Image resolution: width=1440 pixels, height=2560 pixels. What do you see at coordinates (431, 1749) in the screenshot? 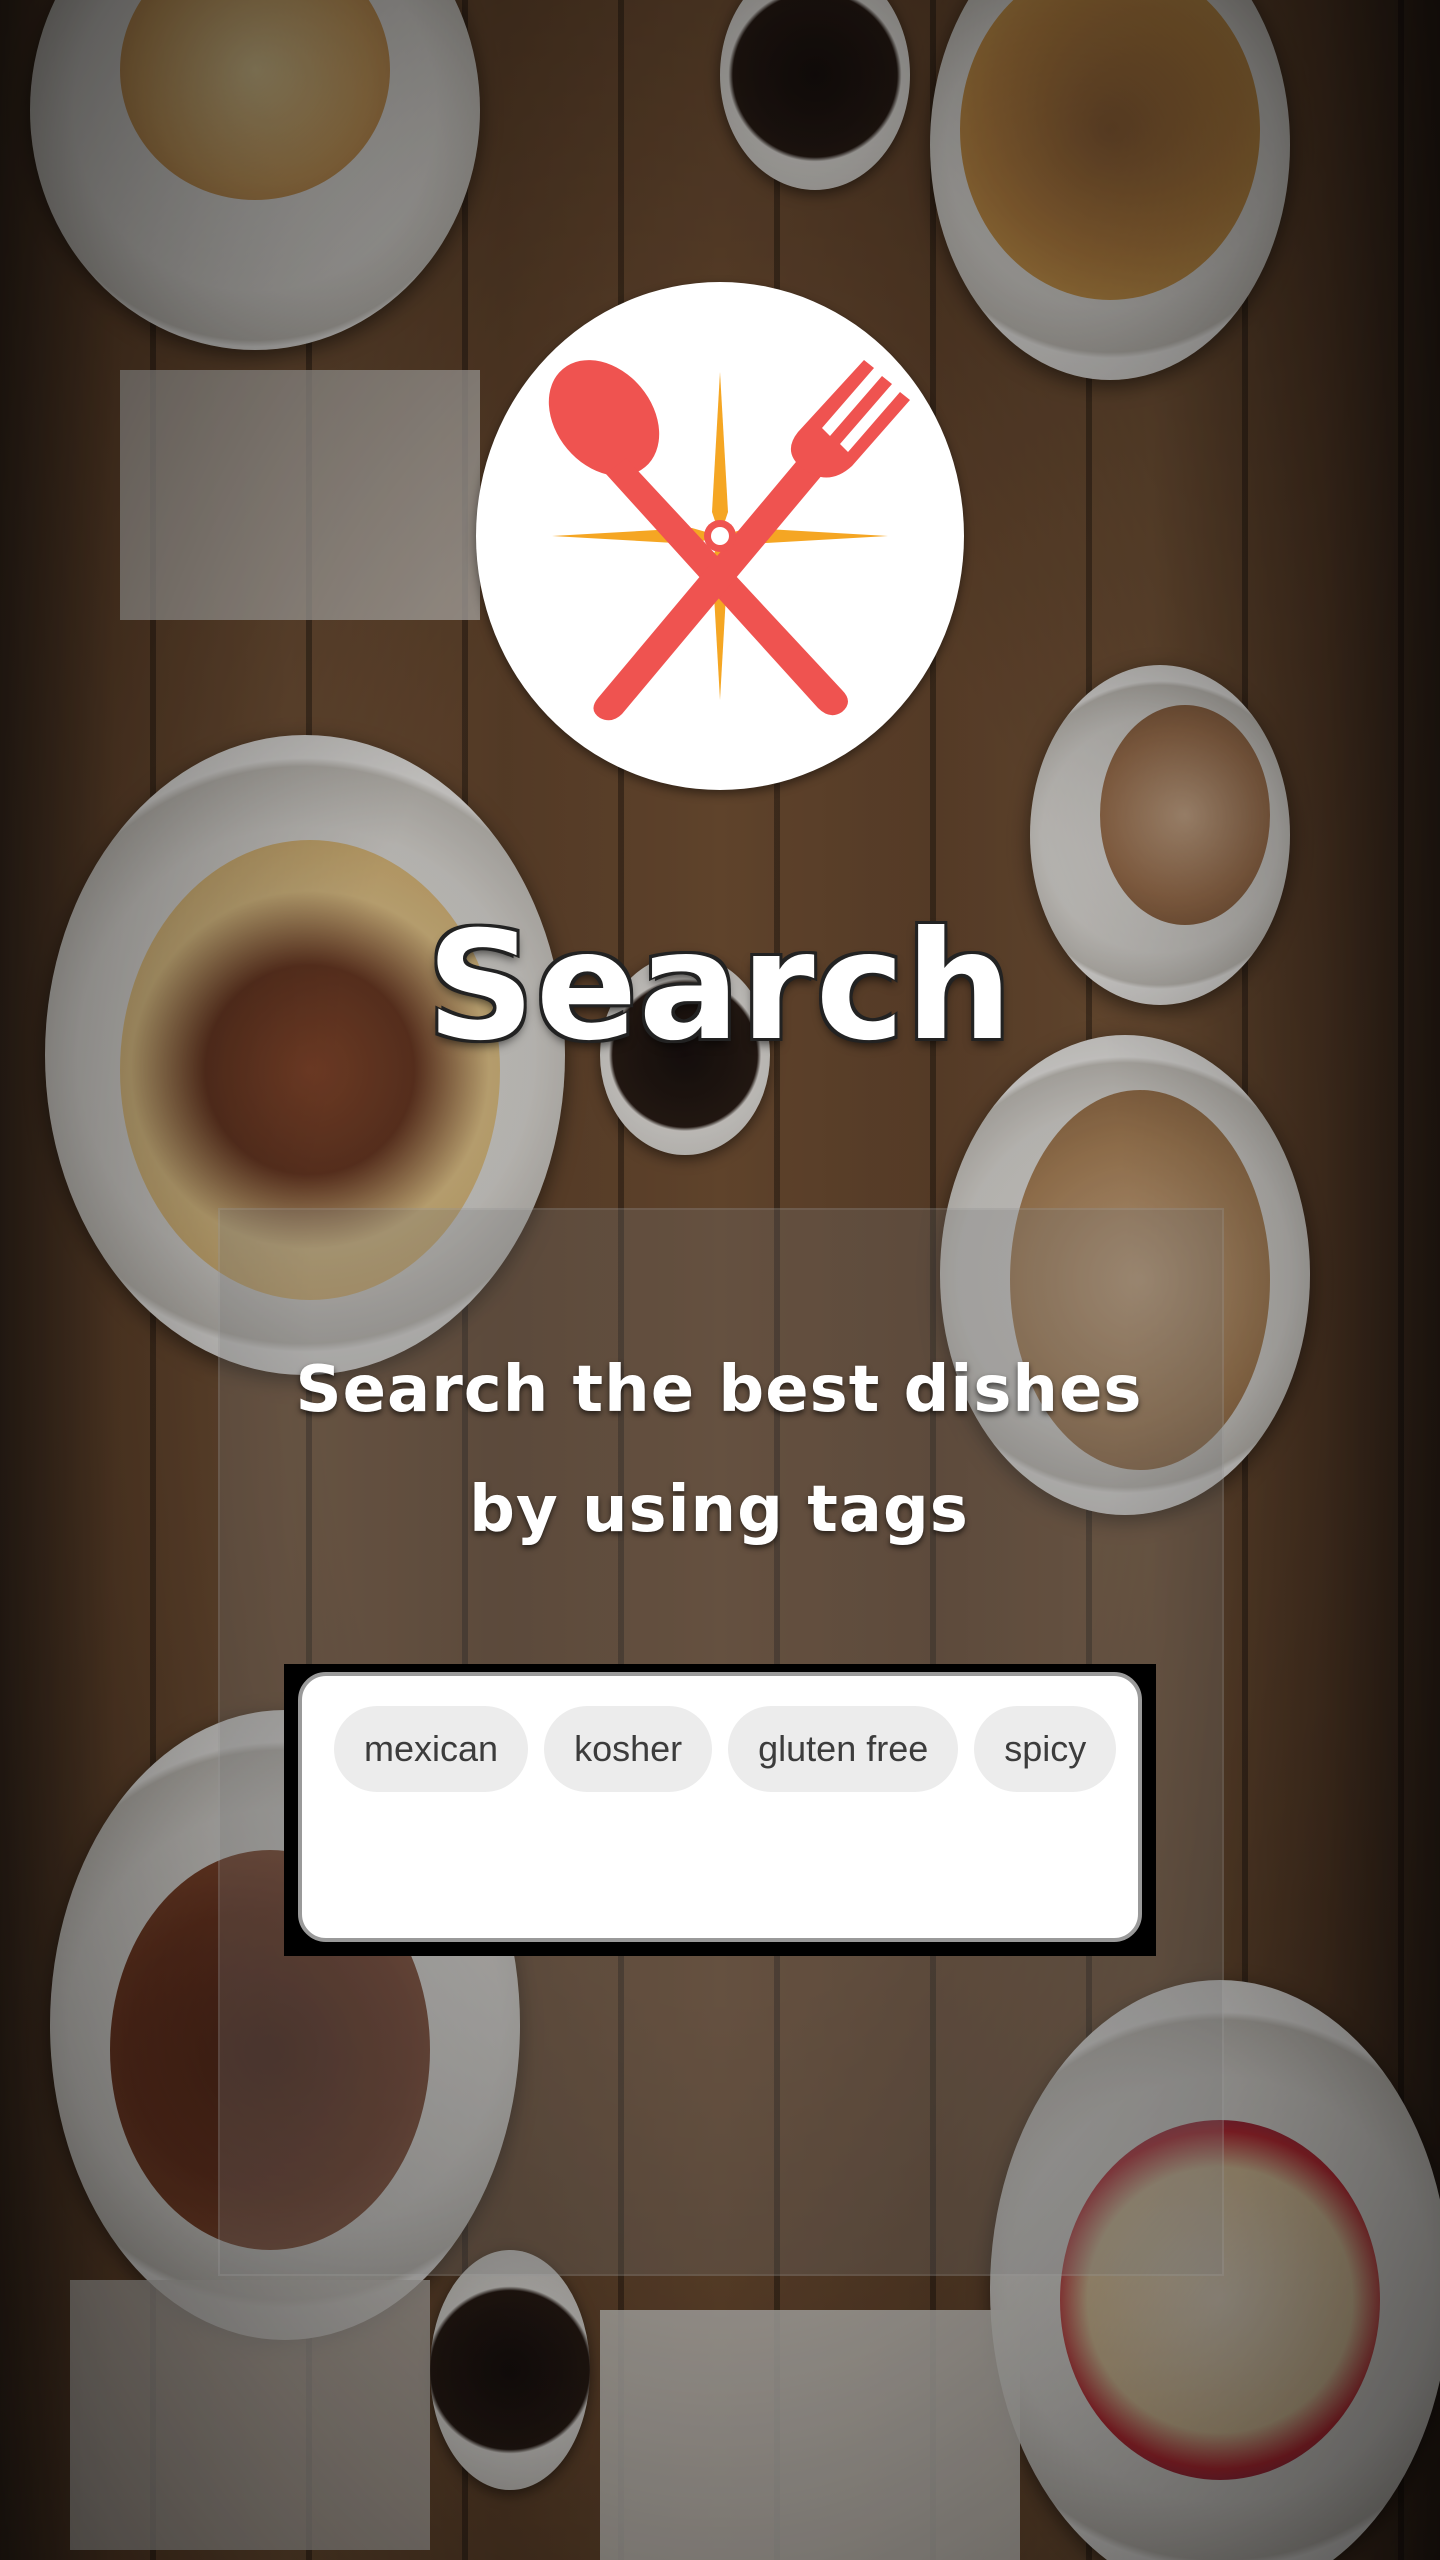
I see `tag-chip-mexican: mexican` at bounding box center [431, 1749].